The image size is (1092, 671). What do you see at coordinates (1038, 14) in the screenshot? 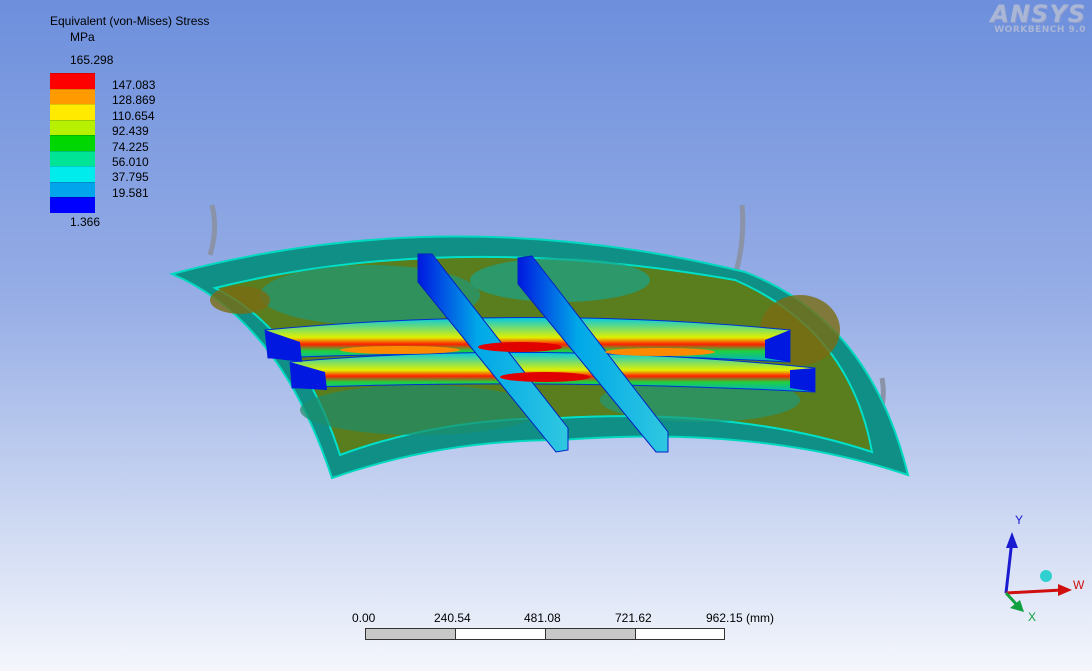
I see `brand-name: ANSYS` at bounding box center [1038, 14].